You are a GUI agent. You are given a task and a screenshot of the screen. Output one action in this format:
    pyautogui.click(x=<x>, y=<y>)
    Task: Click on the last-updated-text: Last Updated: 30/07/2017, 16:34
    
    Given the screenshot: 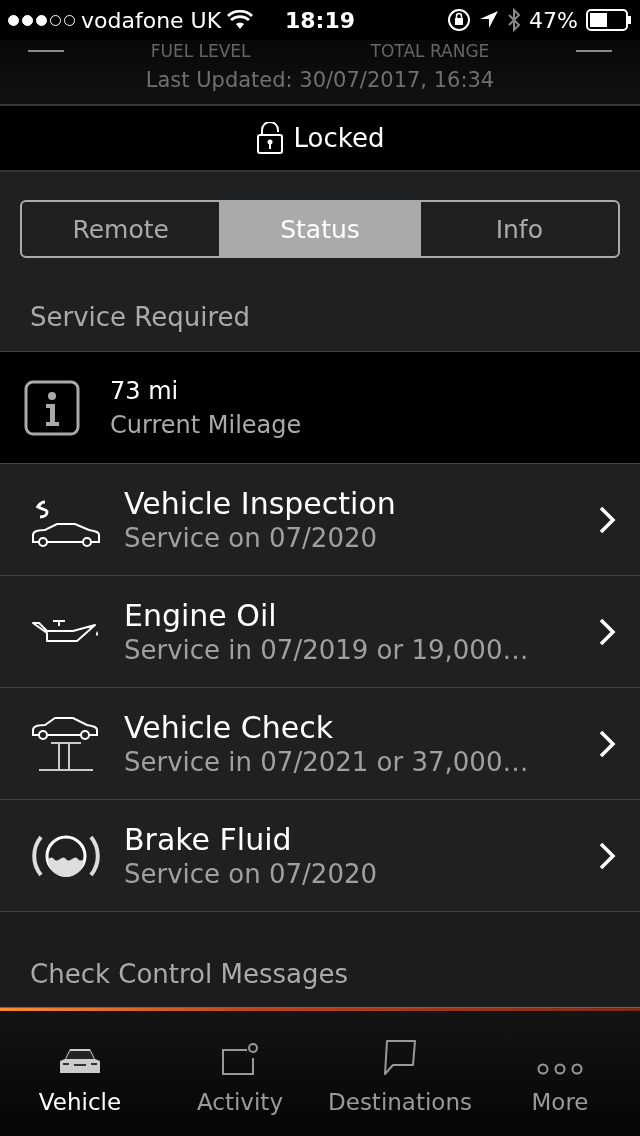 What is the action you would take?
    pyautogui.click(x=320, y=80)
    